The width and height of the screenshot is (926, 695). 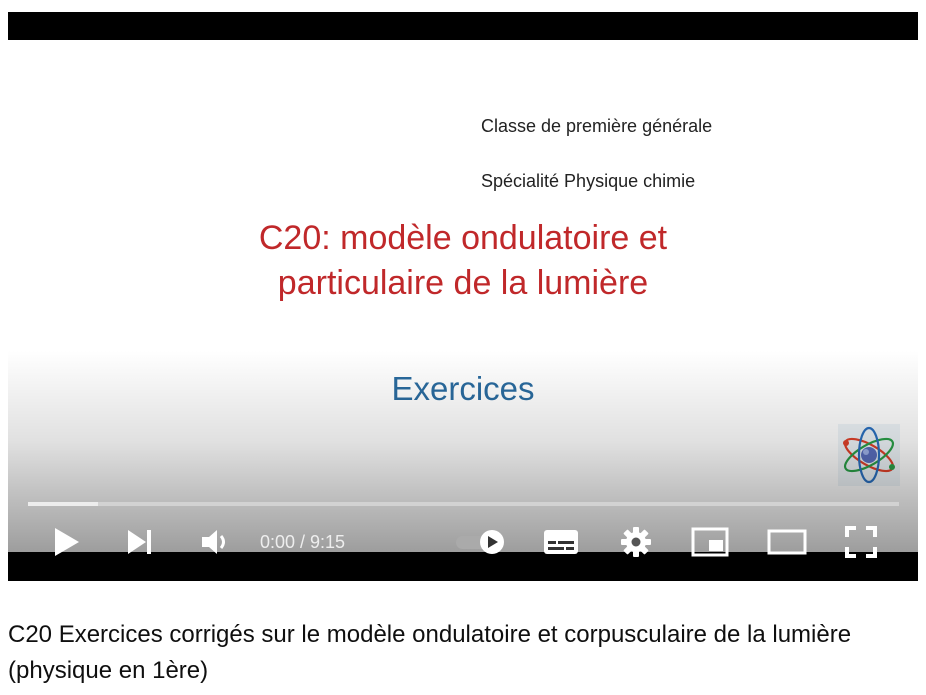 What do you see at coordinates (869, 455) in the screenshot?
I see `atom-logo-icon` at bounding box center [869, 455].